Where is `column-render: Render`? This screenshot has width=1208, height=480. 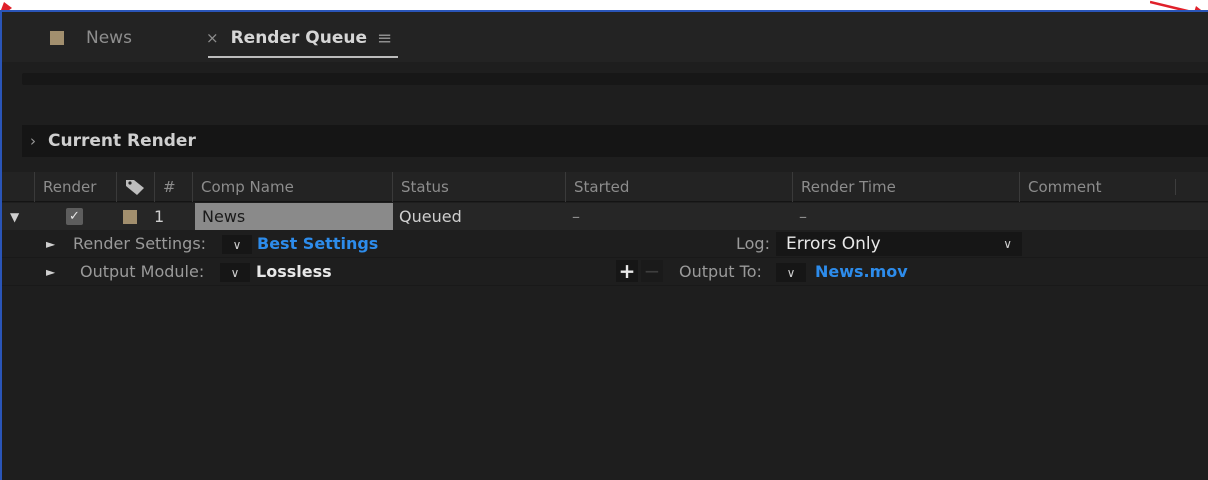
column-render: Render is located at coordinates (75, 187).